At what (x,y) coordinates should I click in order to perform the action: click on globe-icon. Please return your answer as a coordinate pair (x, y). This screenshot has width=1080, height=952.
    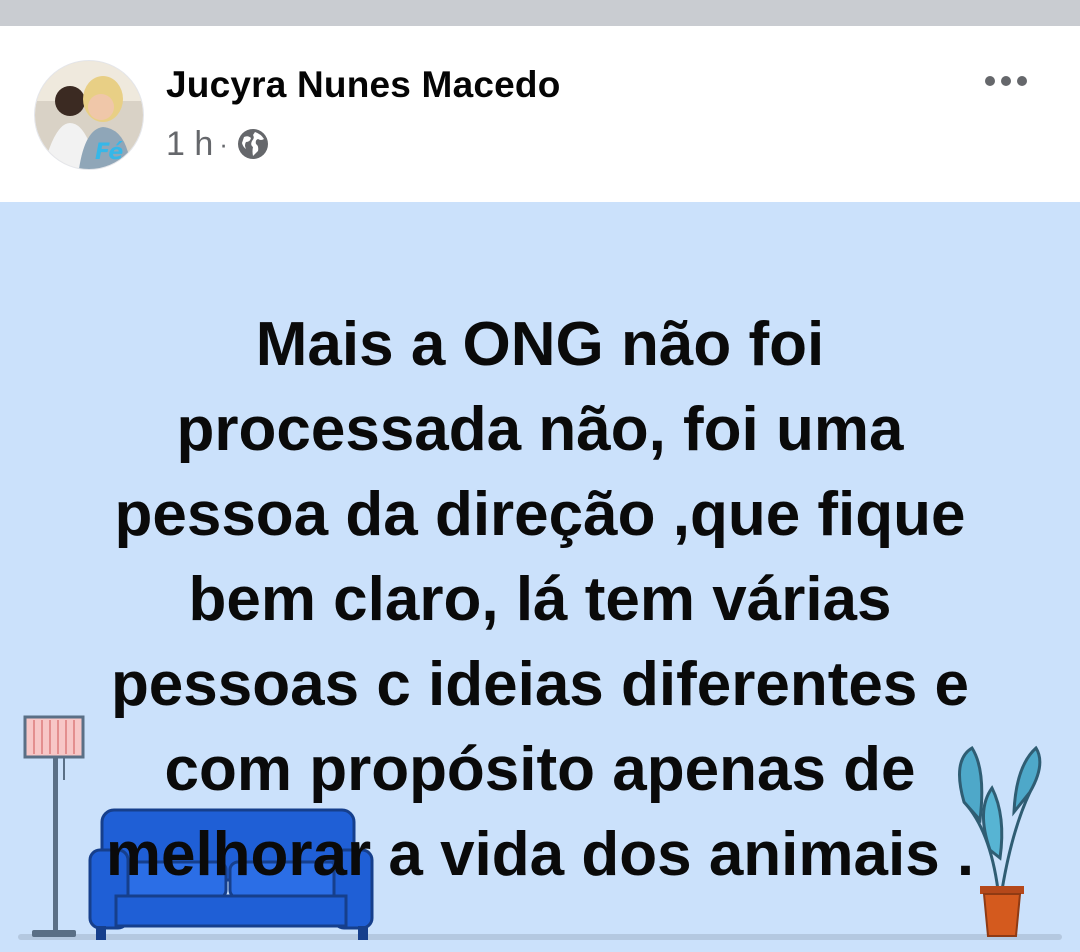
    Looking at the image, I should click on (252, 144).